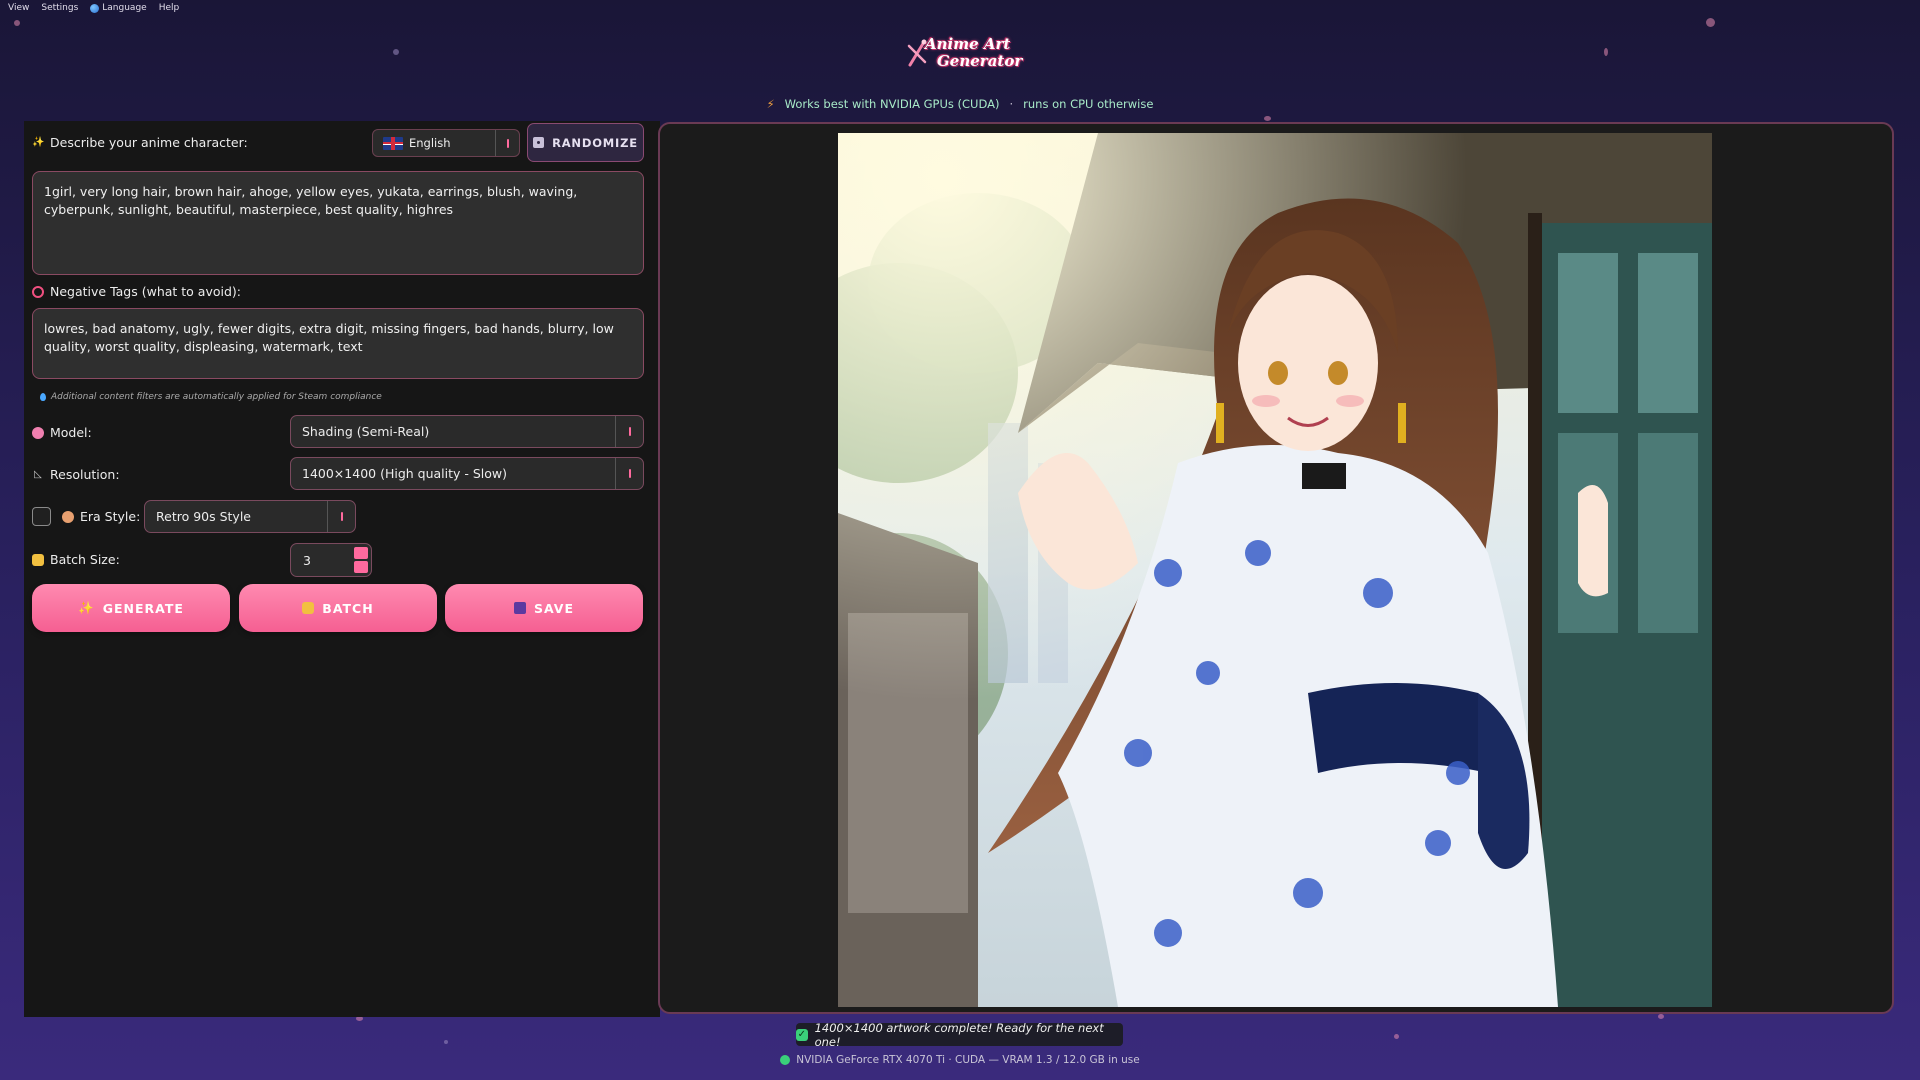  What do you see at coordinates (110, 516) in the screenshot?
I see `era-label-text: Era Style:` at bounding box center [110, 516].